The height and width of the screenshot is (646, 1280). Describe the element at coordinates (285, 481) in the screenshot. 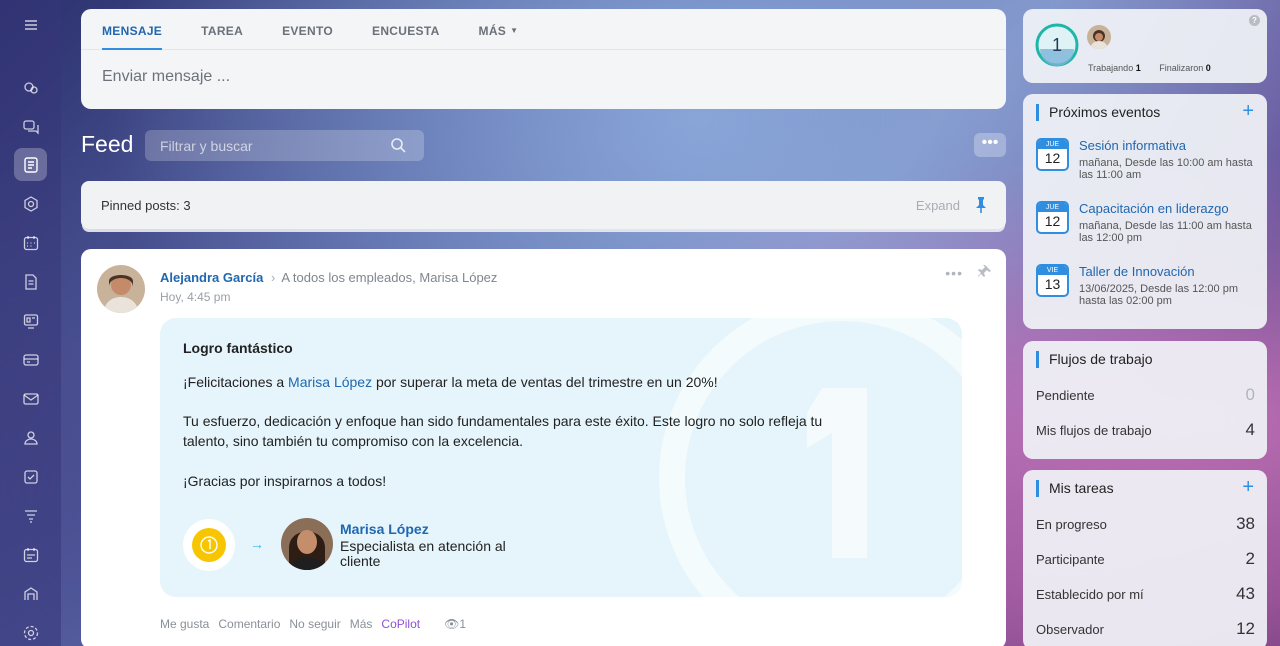

I see `kudos-paragraph-3: ¡Gracias por inspirarnos a todos!` at that location.